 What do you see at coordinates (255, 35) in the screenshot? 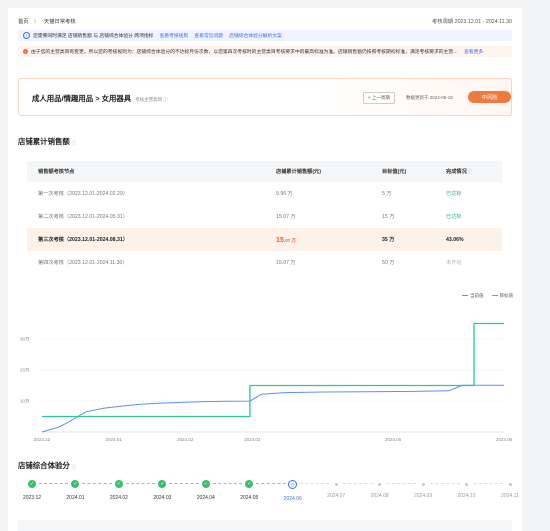
I see `score-explain-link: 店铺综合体验分解析文案` at bounding box center [255, 35].